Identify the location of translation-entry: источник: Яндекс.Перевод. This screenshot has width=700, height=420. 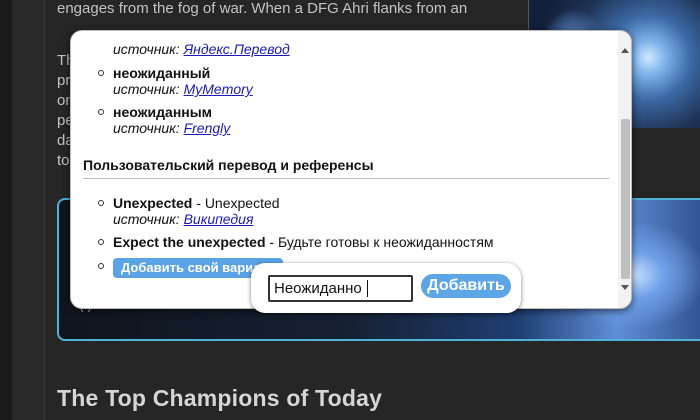
(201, 49).